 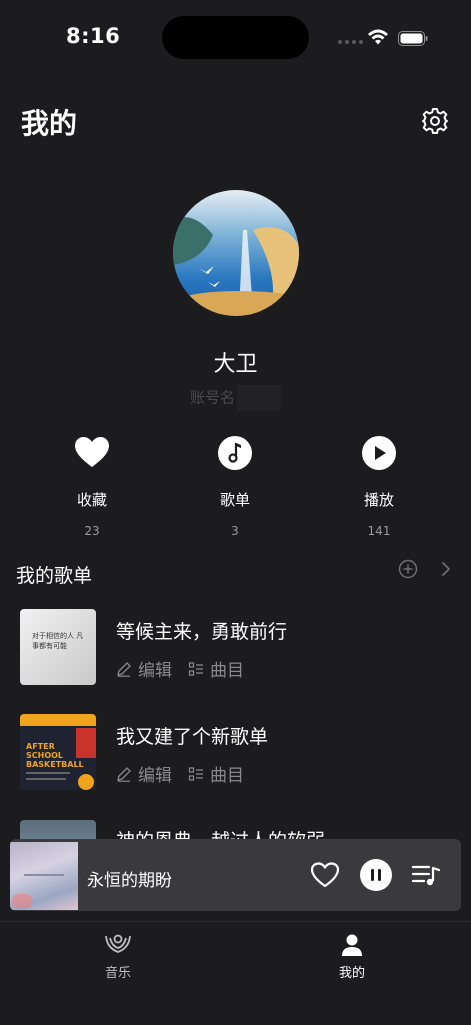 I want to click on cover-text: 对于相信的人 凡事都有可能, so click(x=58, y=641).